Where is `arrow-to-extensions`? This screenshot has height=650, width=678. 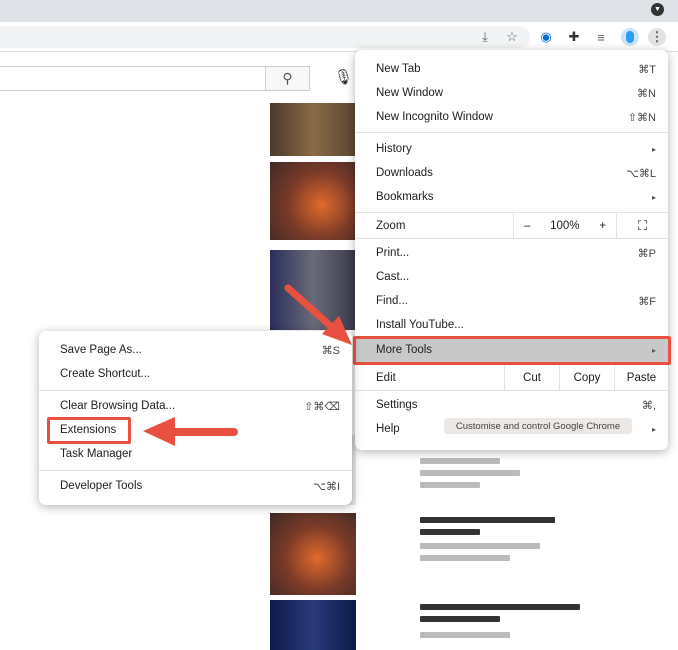 arrow-to-extensions is located at coordinates (190, 431).